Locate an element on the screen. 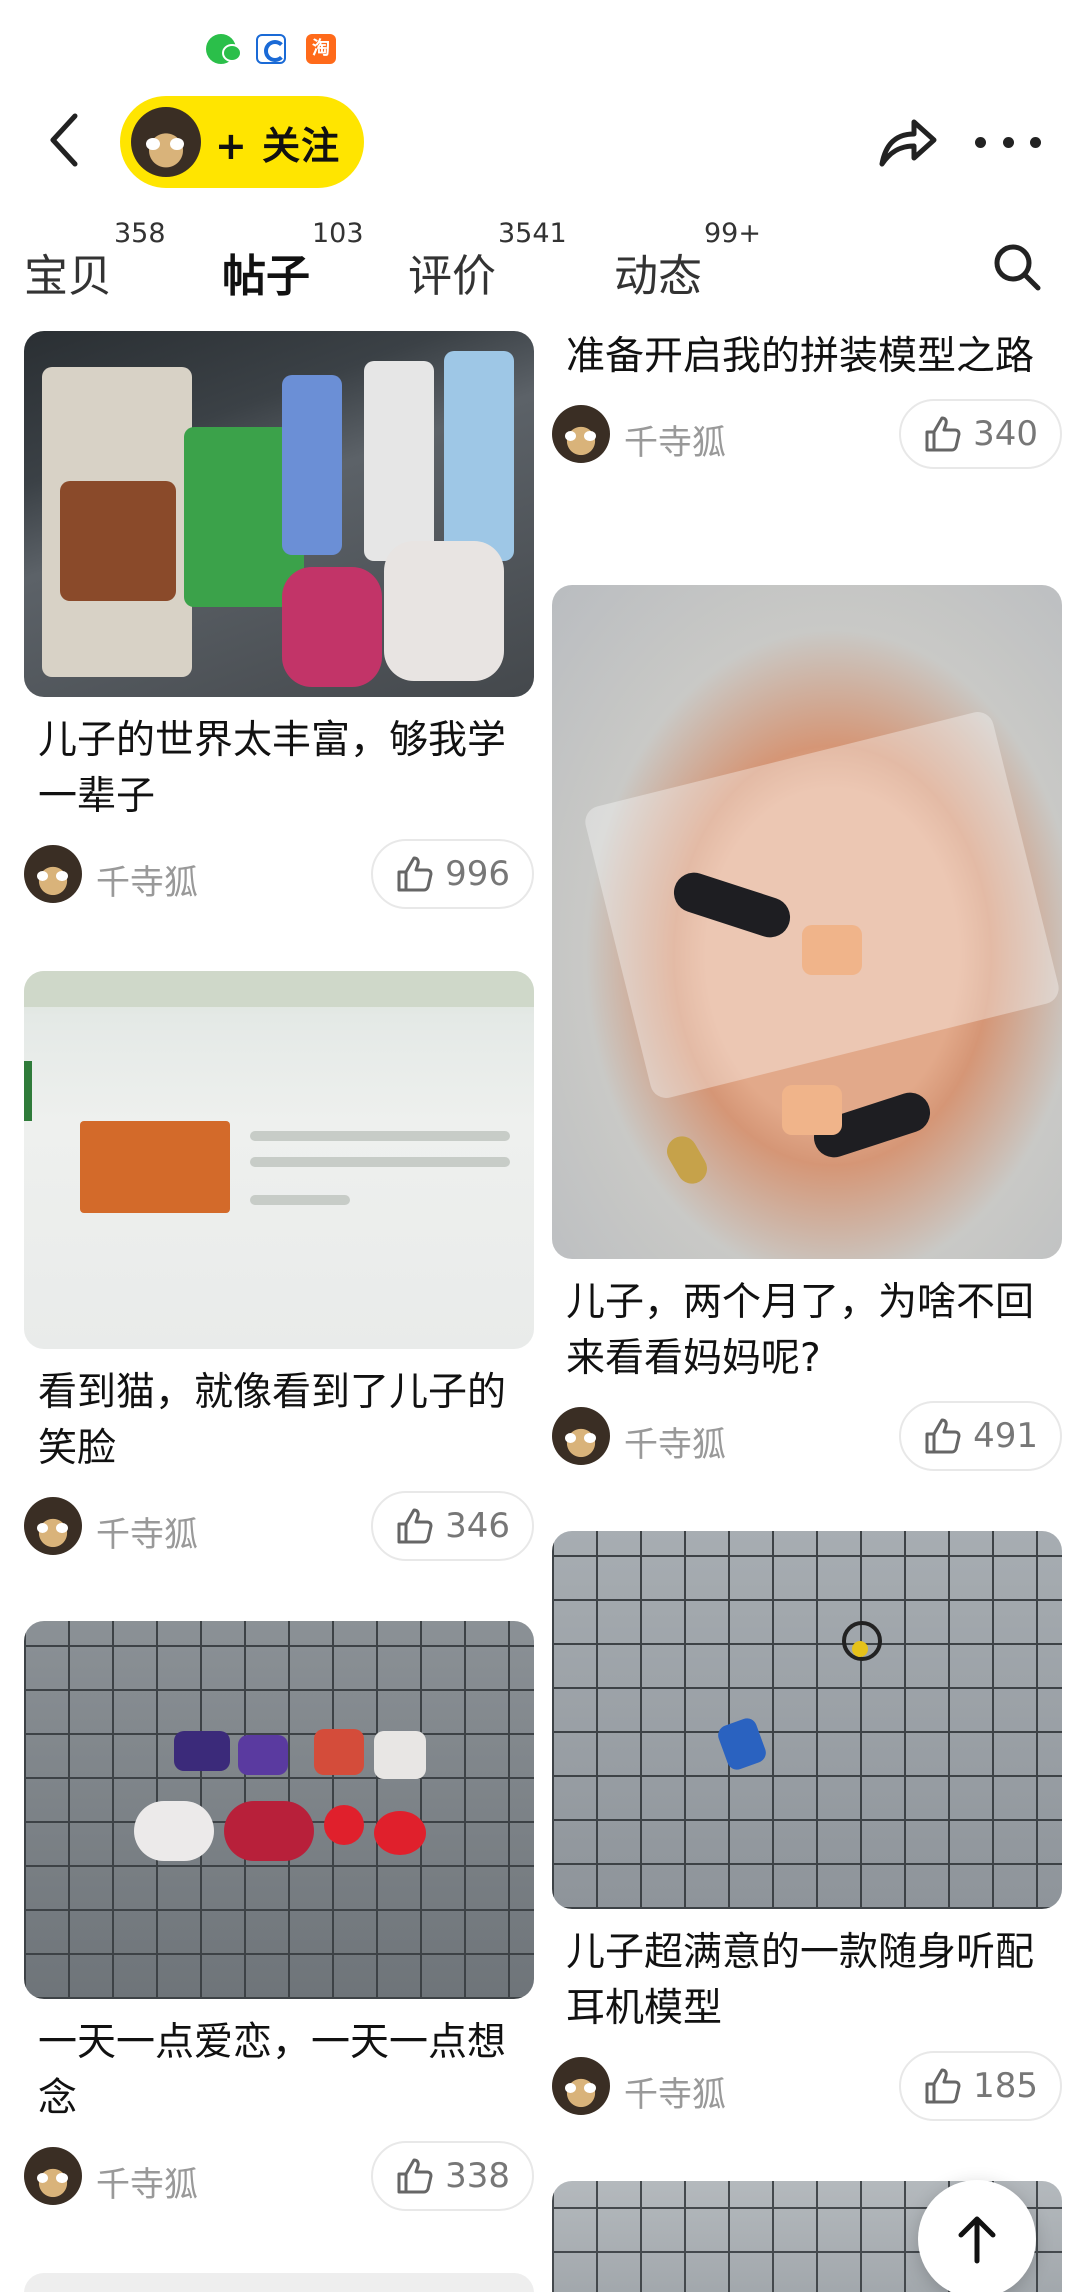 The image size is (1080, 2292). like-count: 185 is located at coordinates (1005, 2086).